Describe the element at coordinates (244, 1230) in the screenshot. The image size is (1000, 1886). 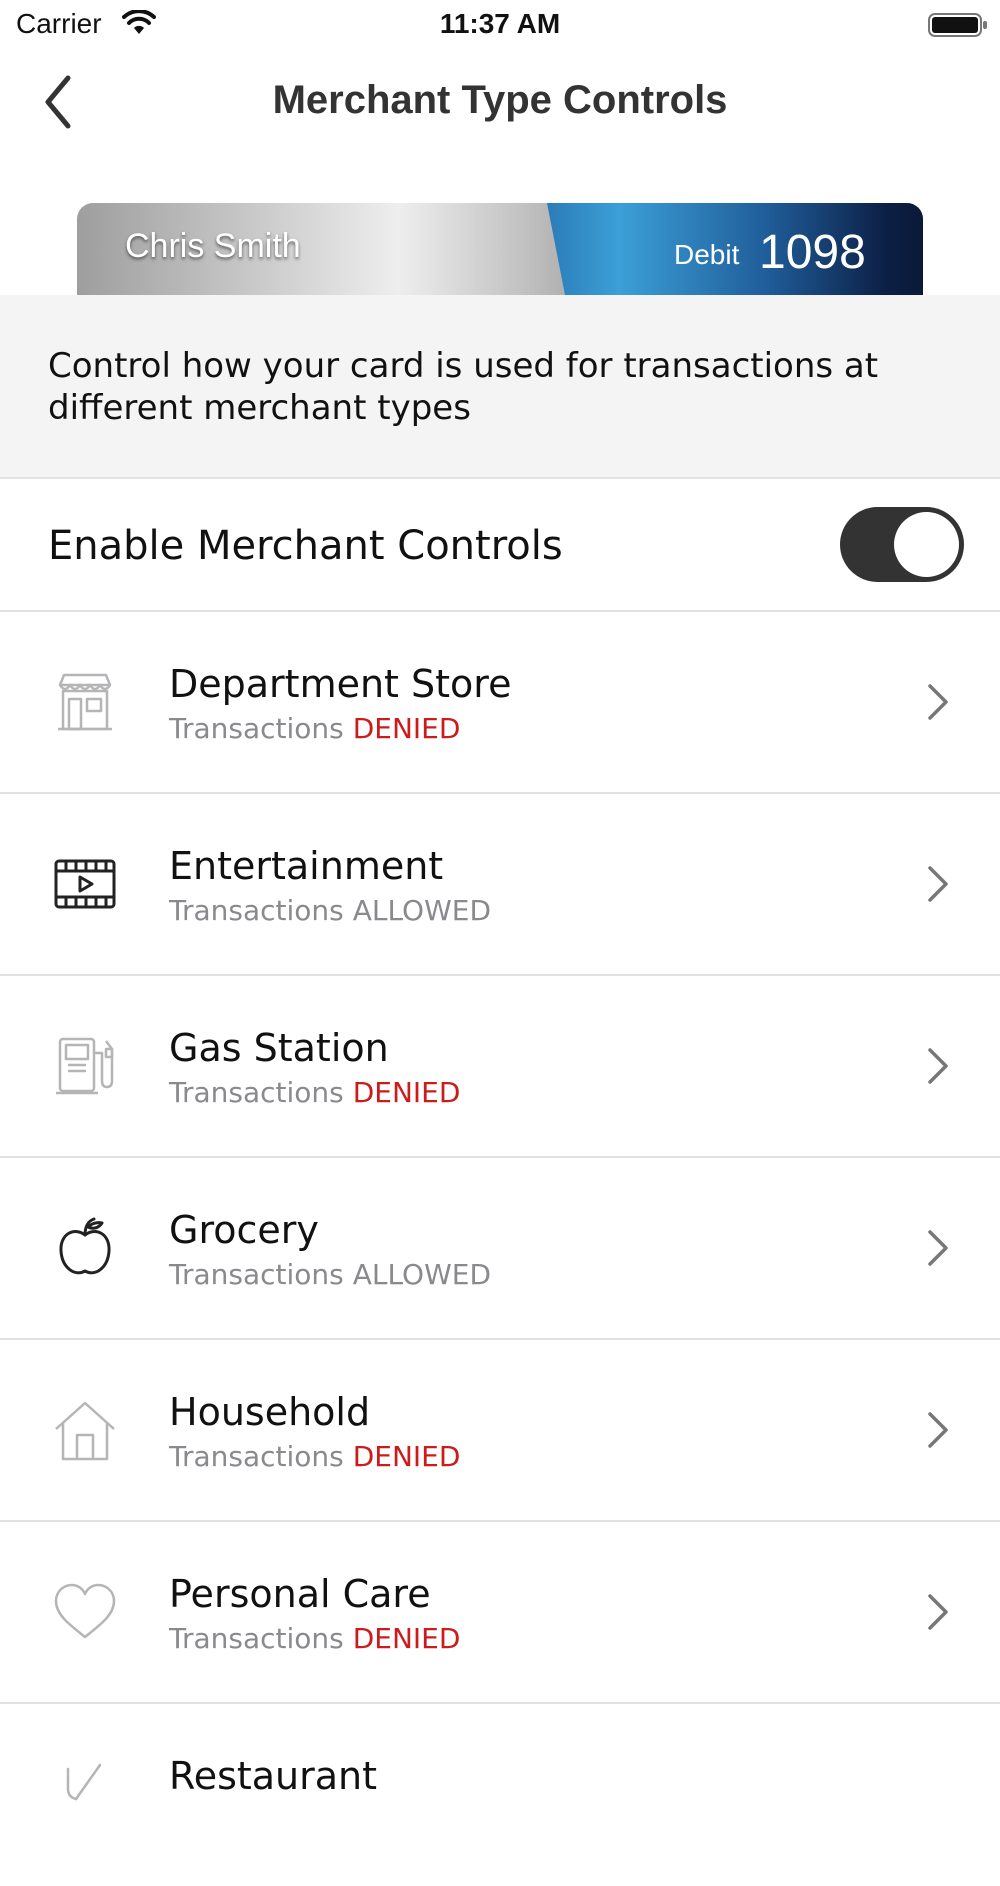
I see `merchant-name: Grocery` at that location.